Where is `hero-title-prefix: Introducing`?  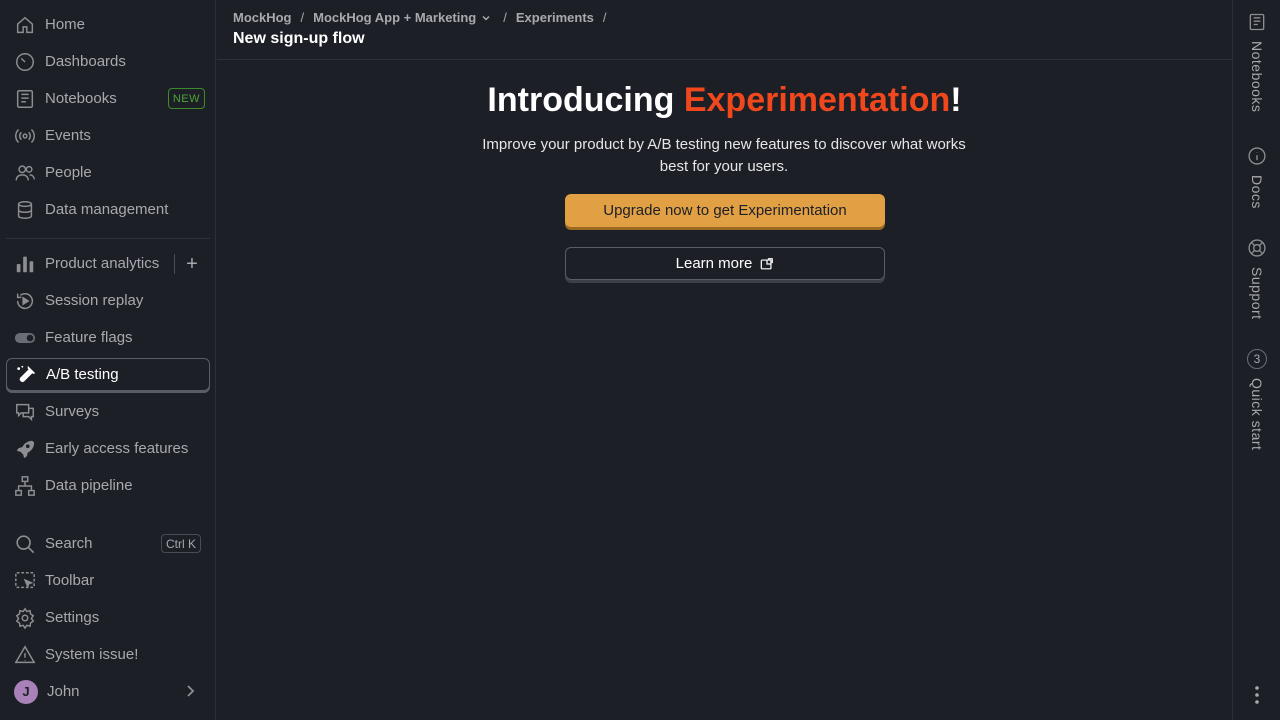 hero-title-prefix: Introducing is located at coordinates (585, 100).